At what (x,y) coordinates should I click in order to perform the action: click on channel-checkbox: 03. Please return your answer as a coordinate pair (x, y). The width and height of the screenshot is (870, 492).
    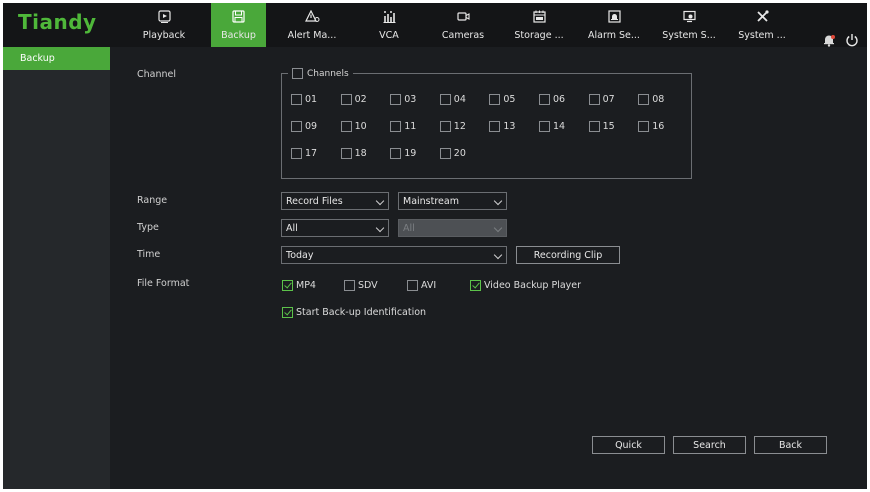
    Looking at the image, I should click on (403, 99).